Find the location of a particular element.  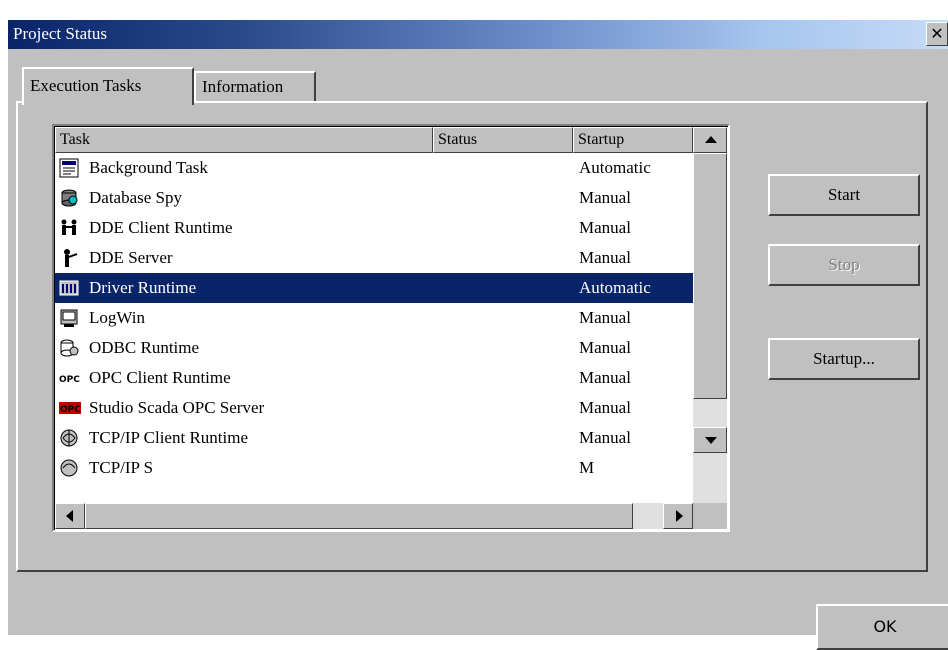

start-button: Start is located at coordinates (844, 195).